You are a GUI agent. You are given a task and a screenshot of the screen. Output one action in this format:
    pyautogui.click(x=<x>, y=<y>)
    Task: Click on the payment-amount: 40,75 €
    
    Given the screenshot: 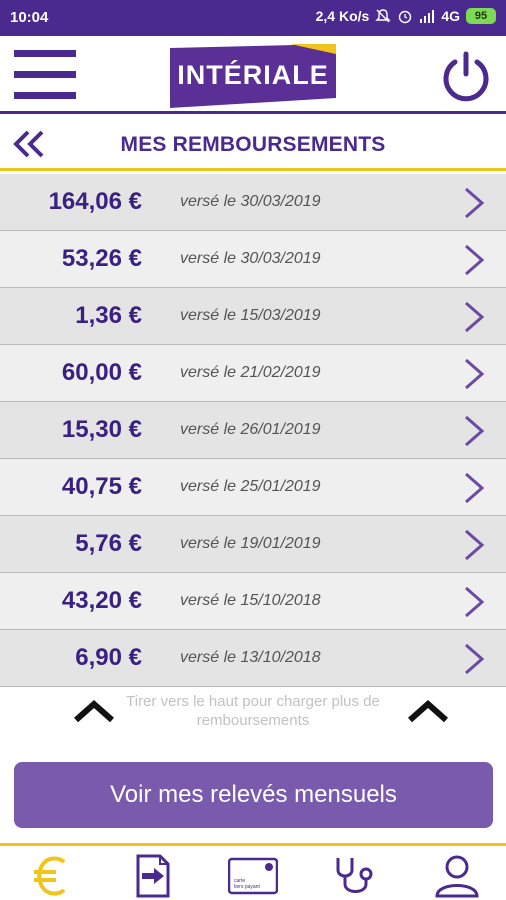 What is the action you would take?
    pyautogui.click(x=101, y=486)
    